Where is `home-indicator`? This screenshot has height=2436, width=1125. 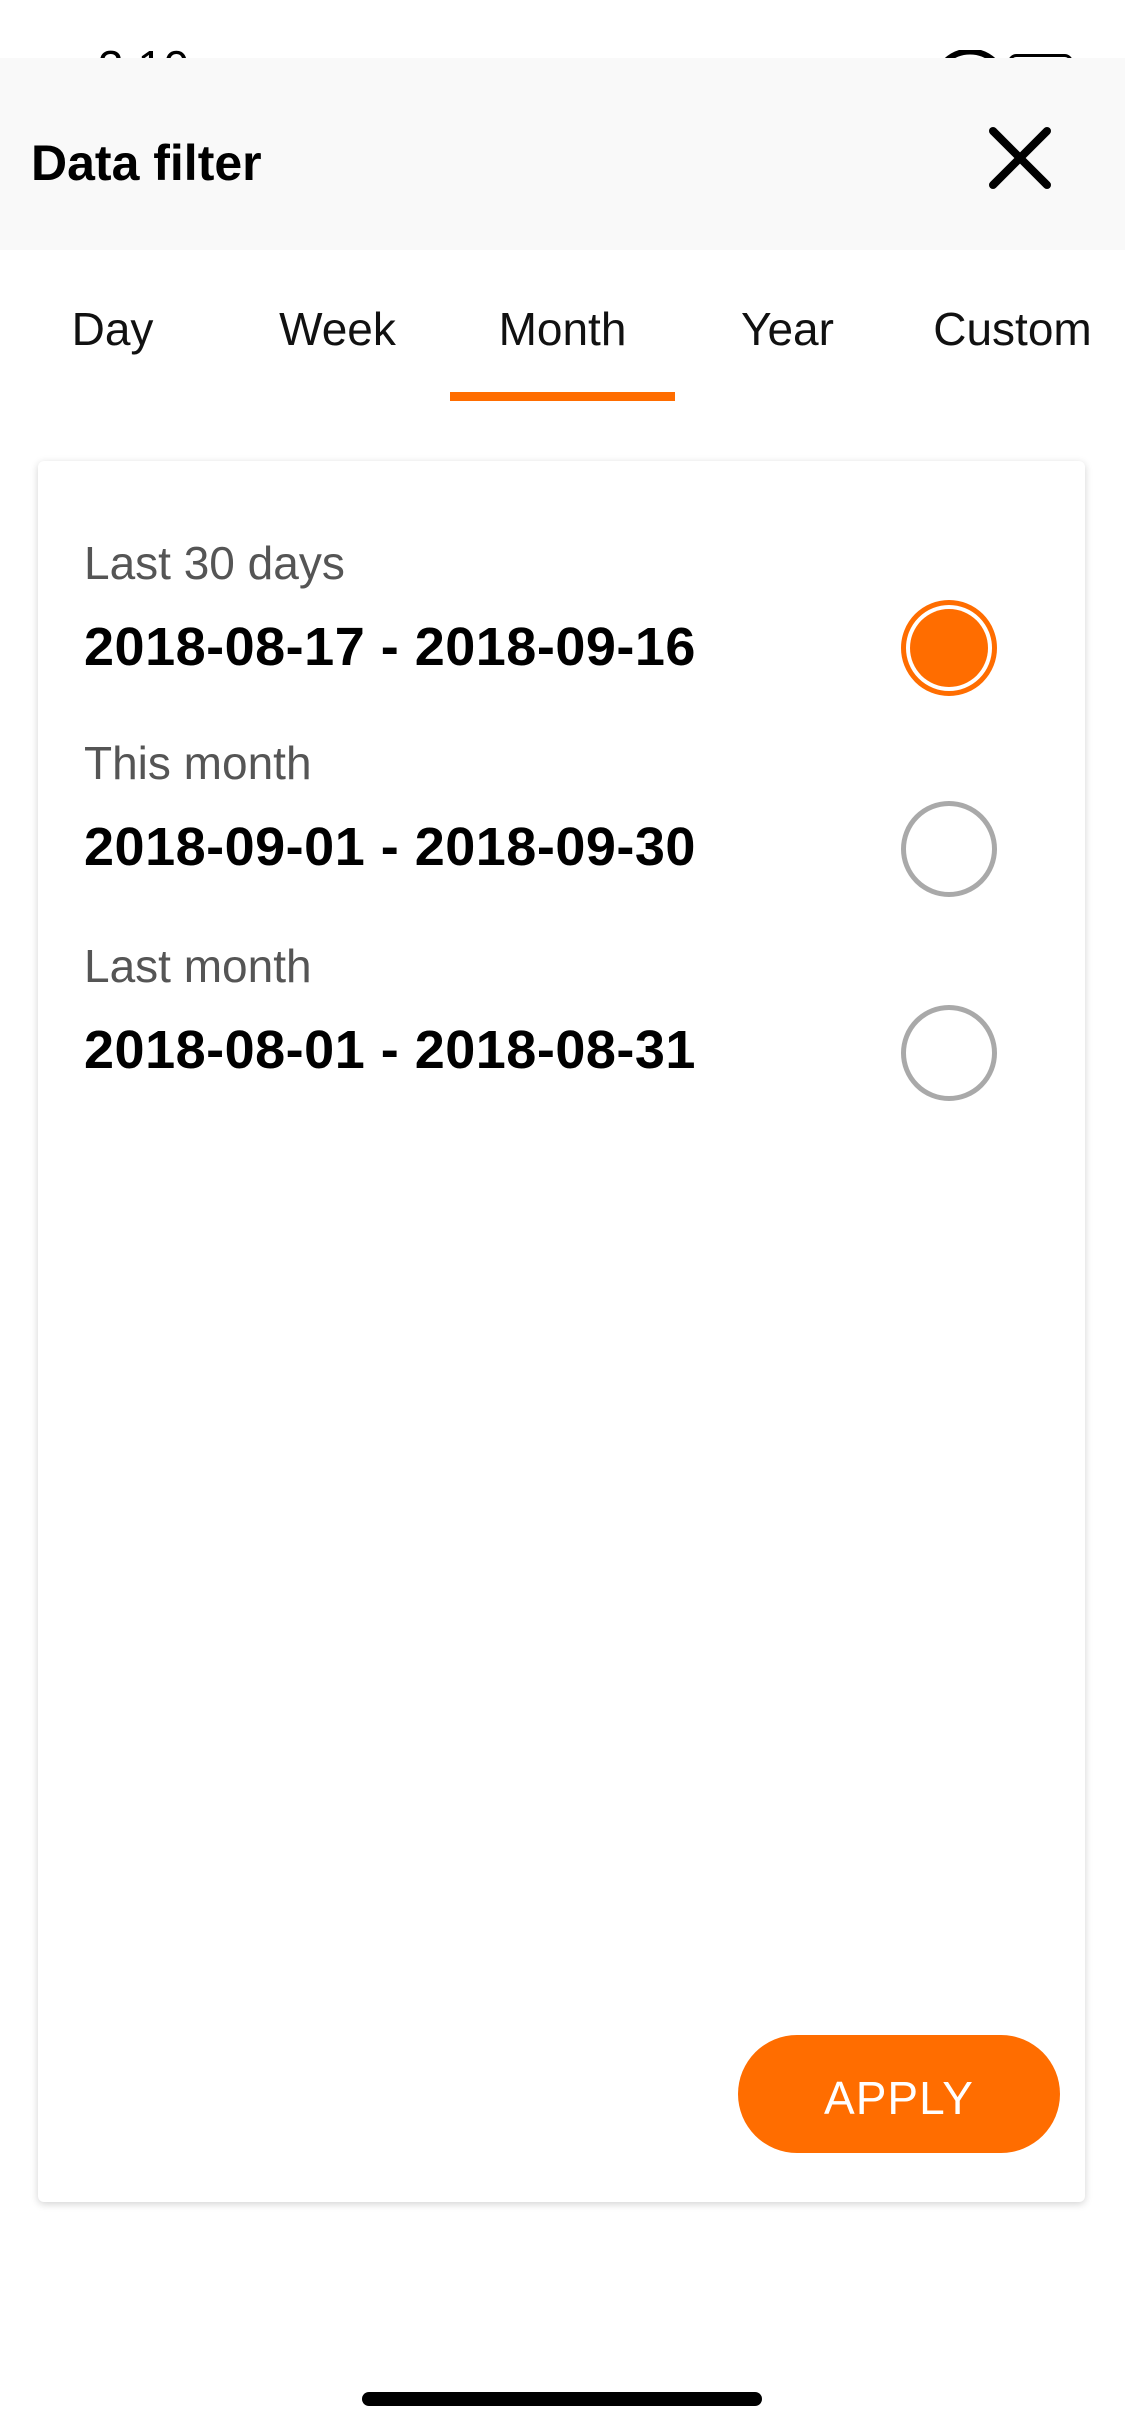 home-indicator is located at coordinates (562, 2399).